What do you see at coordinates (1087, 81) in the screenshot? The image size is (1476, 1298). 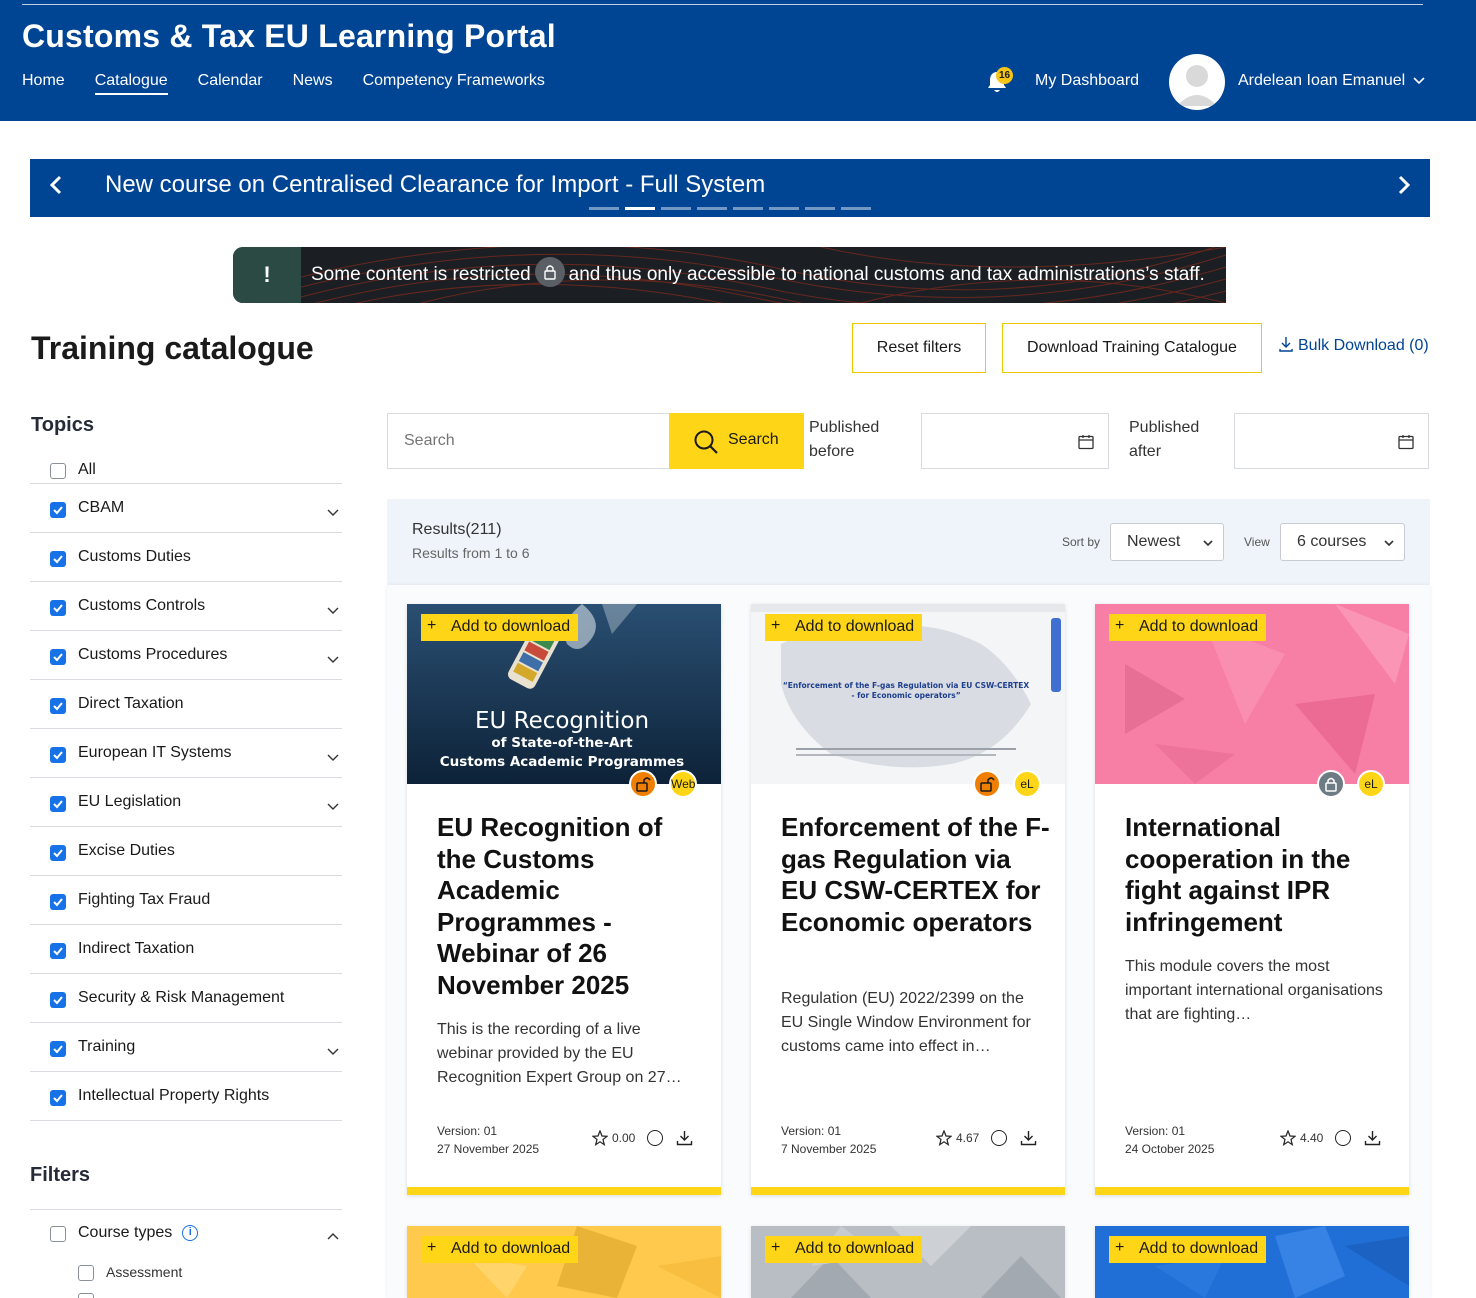 I see `my-dashboard-link: My Dashboard` at bounding box center [1087, 81].